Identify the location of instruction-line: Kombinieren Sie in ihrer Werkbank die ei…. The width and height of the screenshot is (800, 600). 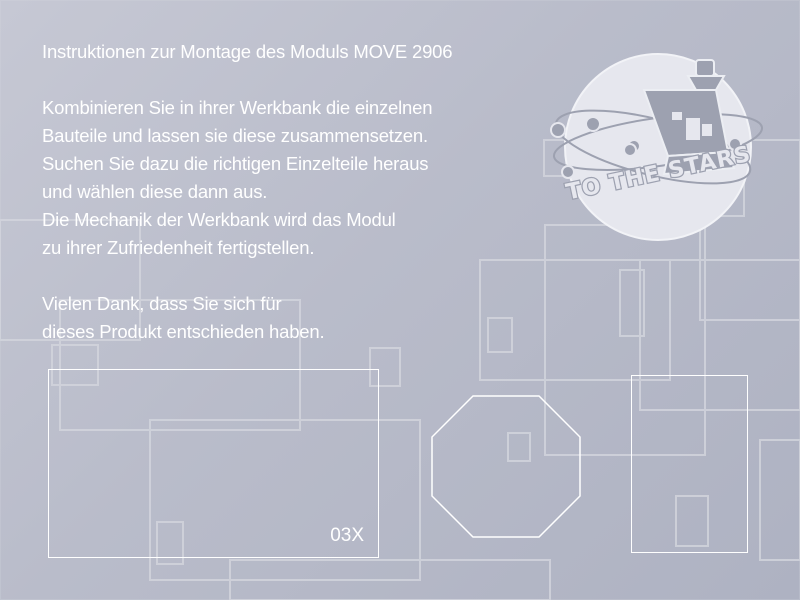
(237, 107).